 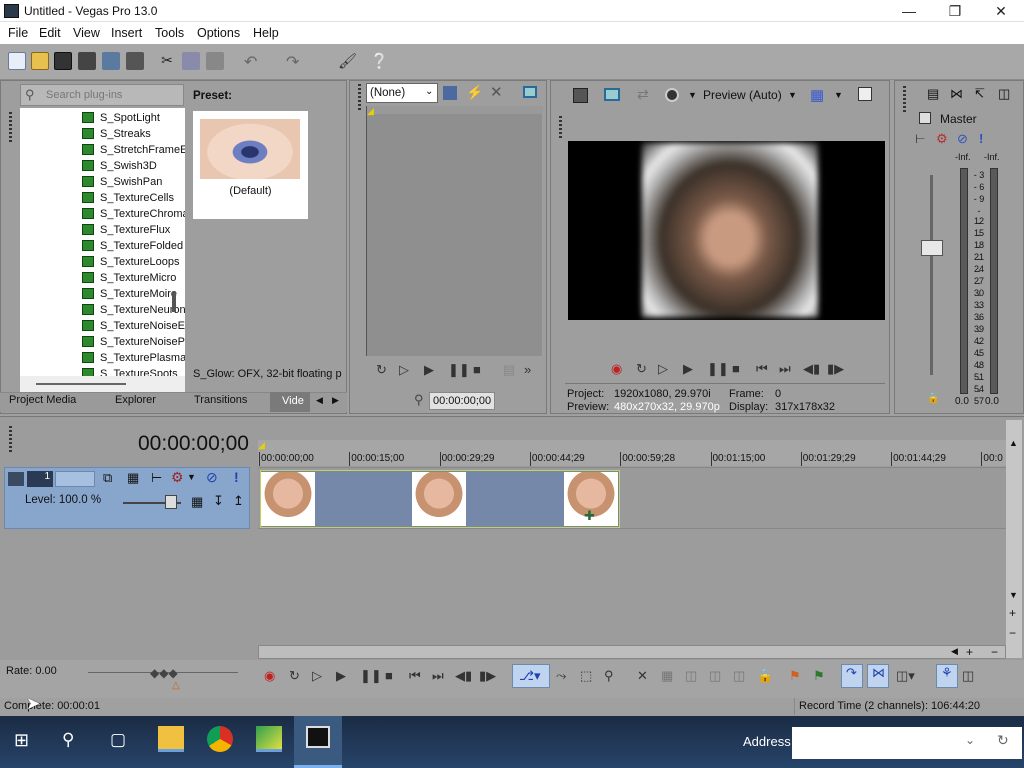 What do you see at coordinates (290, 402) in the screenshot?
I see `tab-video-fx: Vide` at bounding box center [290, 402].